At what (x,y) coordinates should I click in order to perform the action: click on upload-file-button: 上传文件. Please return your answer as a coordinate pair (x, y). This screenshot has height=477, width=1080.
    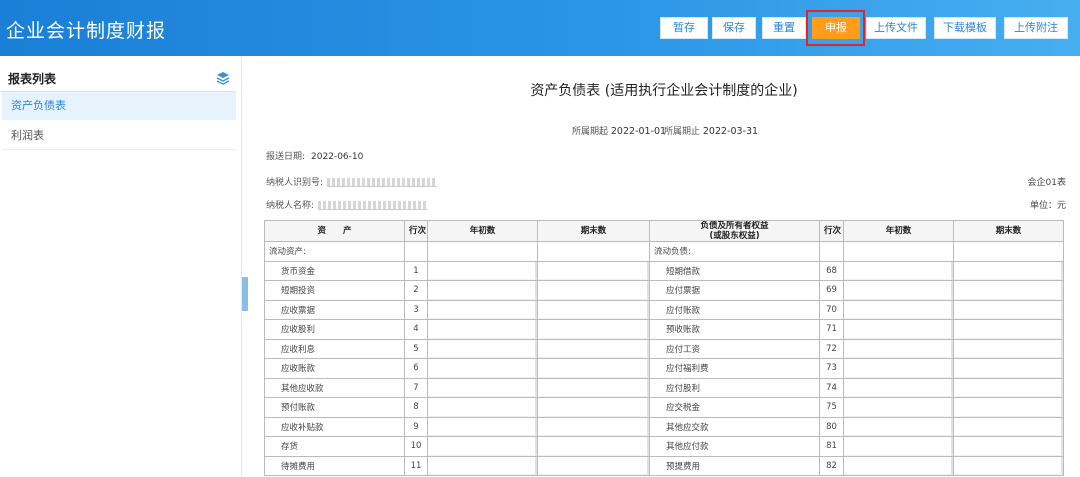
    Looking at the image, I should click on (896, 28).